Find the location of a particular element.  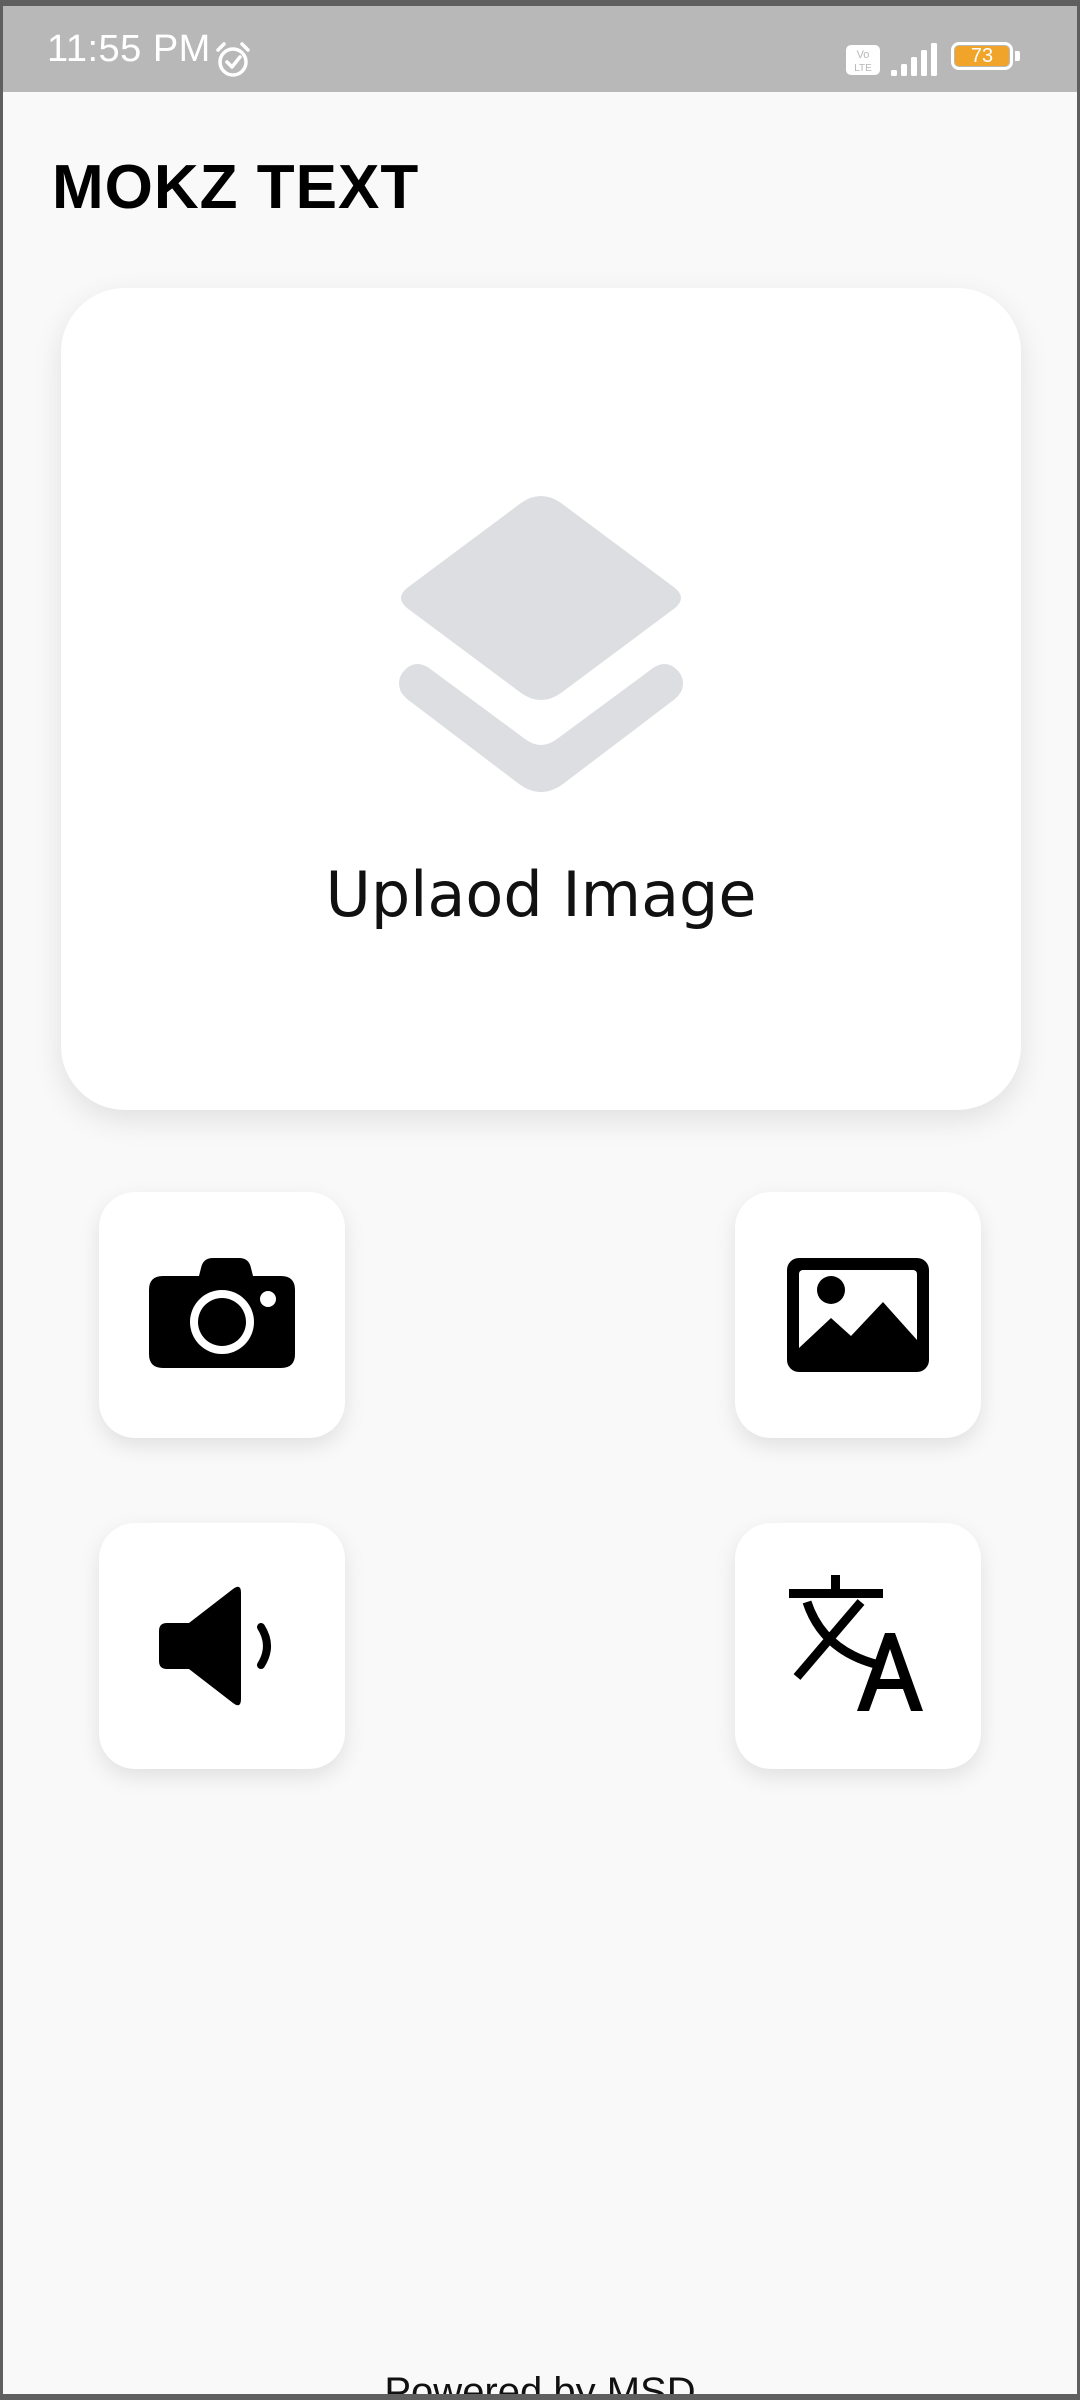

cell-signal-icon is located at coordinates (914, 59).